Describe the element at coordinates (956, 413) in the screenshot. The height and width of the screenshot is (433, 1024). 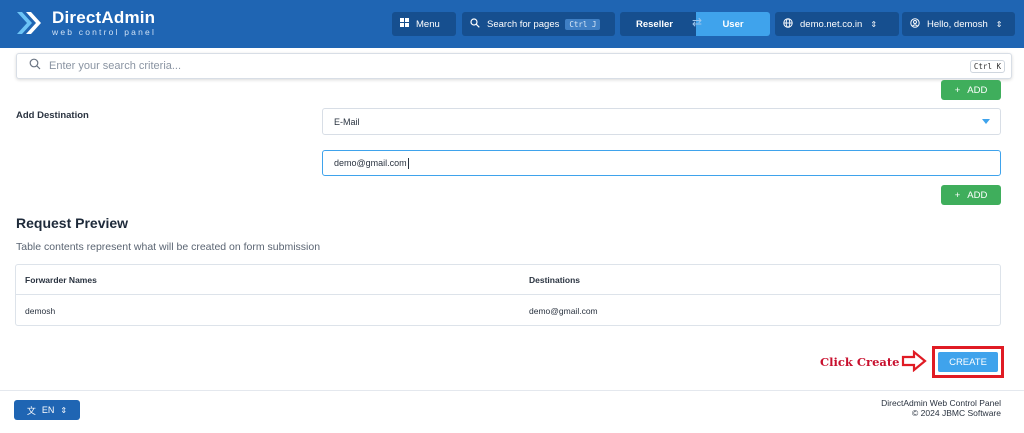
I see `footer-copyright: © 2024 JBMC Software` at that location.